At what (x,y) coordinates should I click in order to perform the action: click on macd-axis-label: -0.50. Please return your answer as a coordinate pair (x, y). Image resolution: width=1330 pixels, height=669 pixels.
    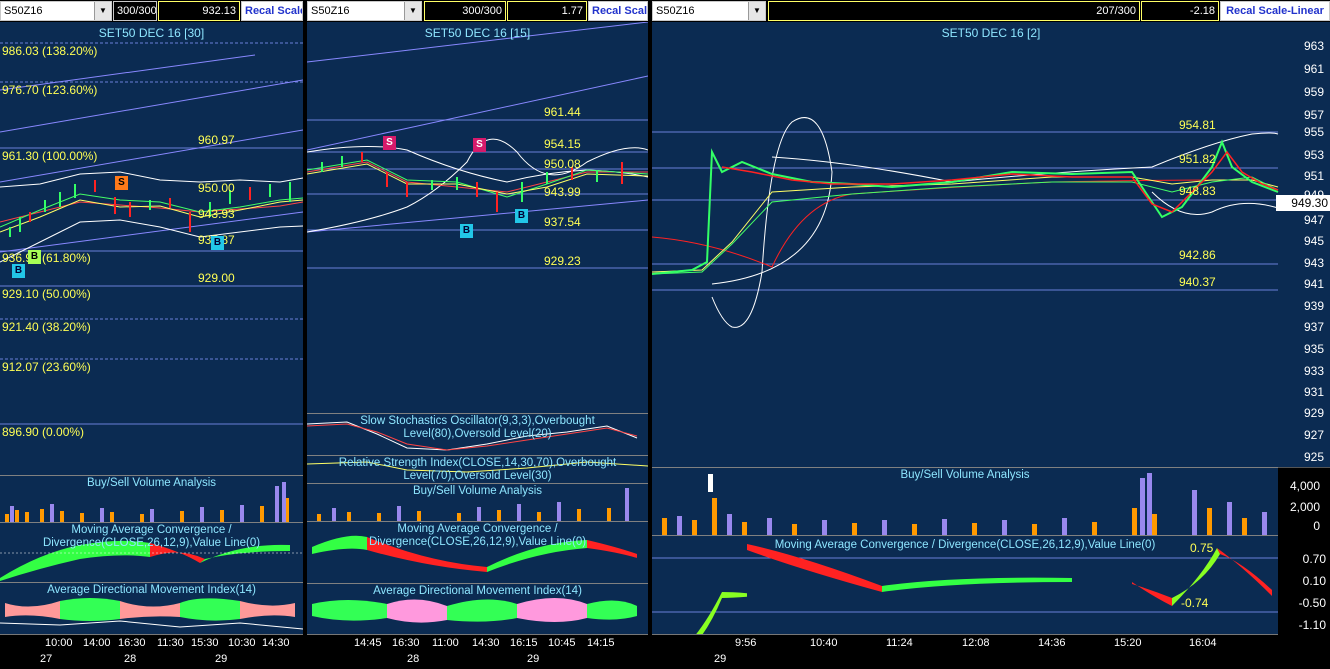
    Looking at the image, I should click on (1312, 603).